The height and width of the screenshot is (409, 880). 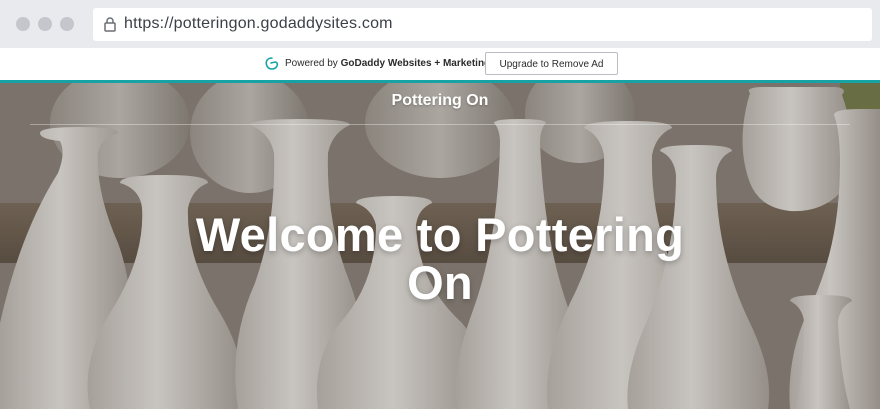 What do you see at coordinates (45, 24) in the screenshot?
I see `window-minimize-dot` at bounding box center [45, 24].